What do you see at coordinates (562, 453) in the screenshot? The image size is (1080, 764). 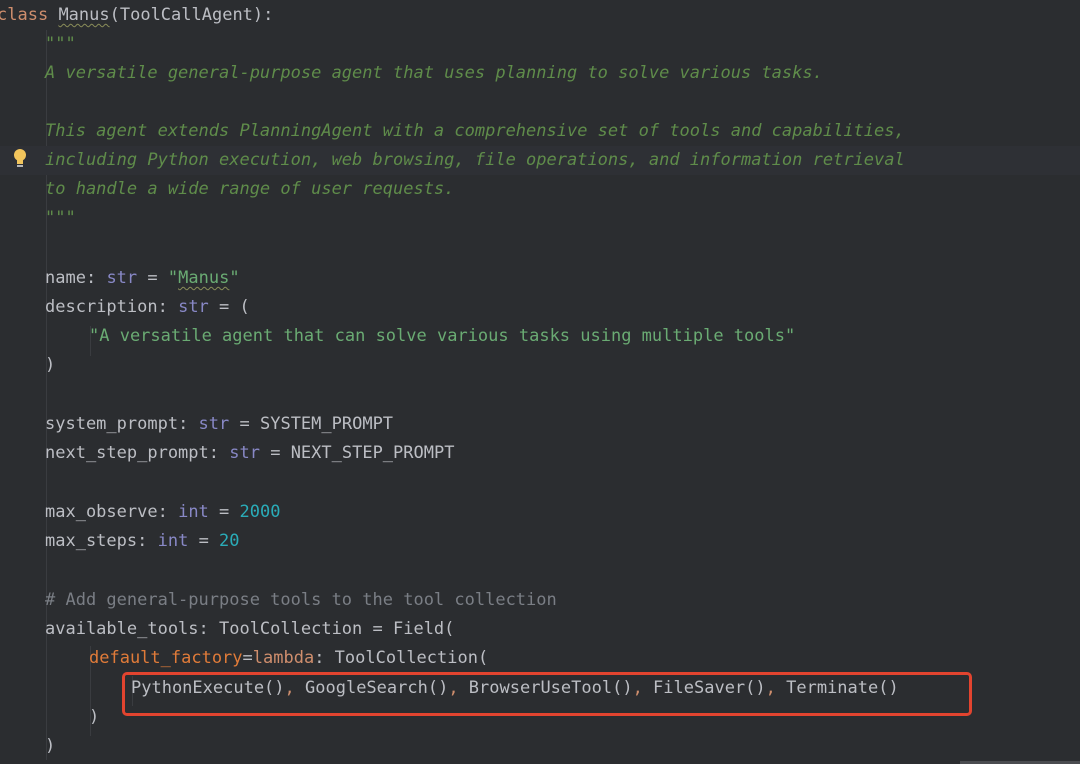 I see `code-line-13: next_step_prompt: str = NEXT_STEP_PROMPT` at bounding box center [562, 453].